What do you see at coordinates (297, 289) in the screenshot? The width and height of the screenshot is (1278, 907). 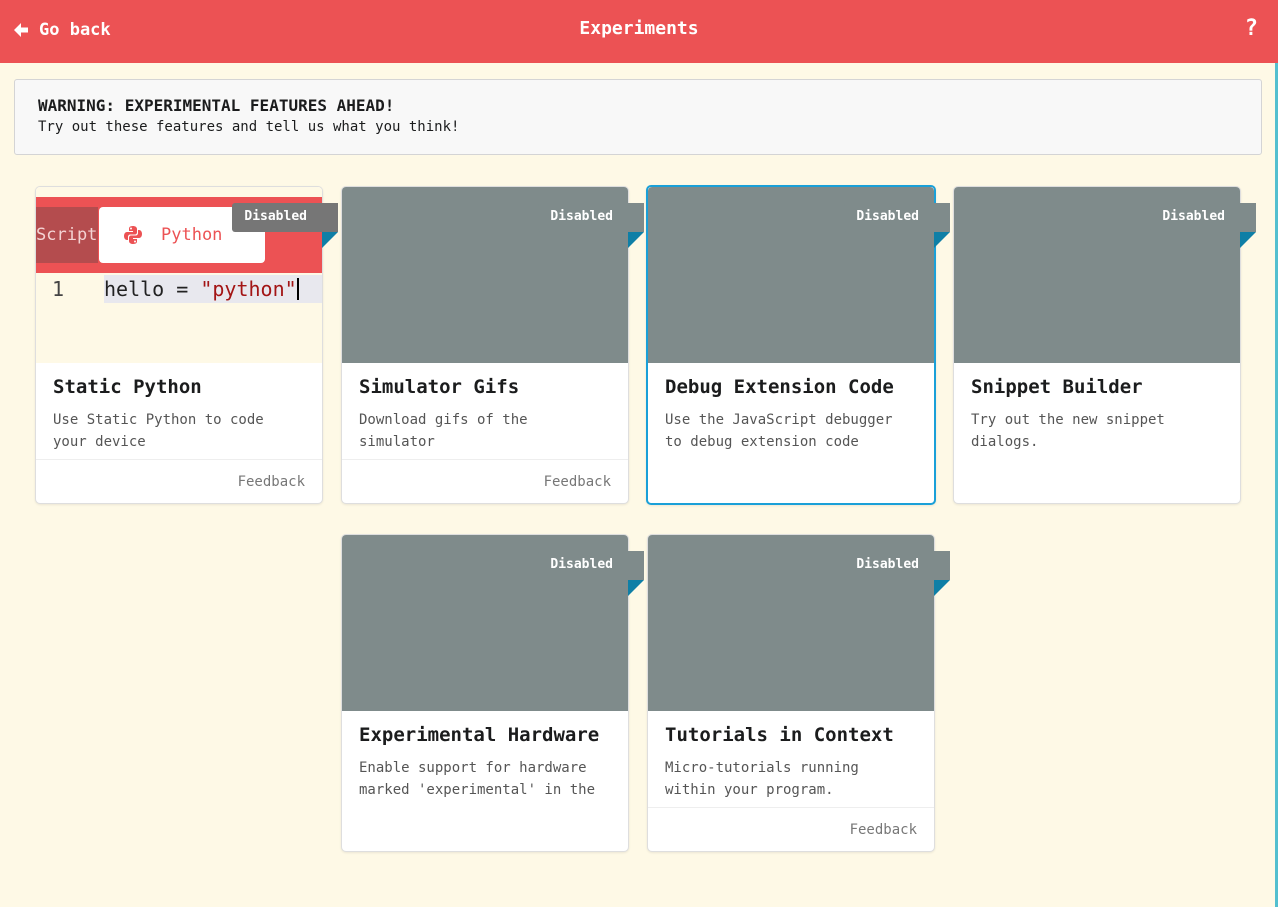 I see `text-cursor` at bounding box center [297, 289].